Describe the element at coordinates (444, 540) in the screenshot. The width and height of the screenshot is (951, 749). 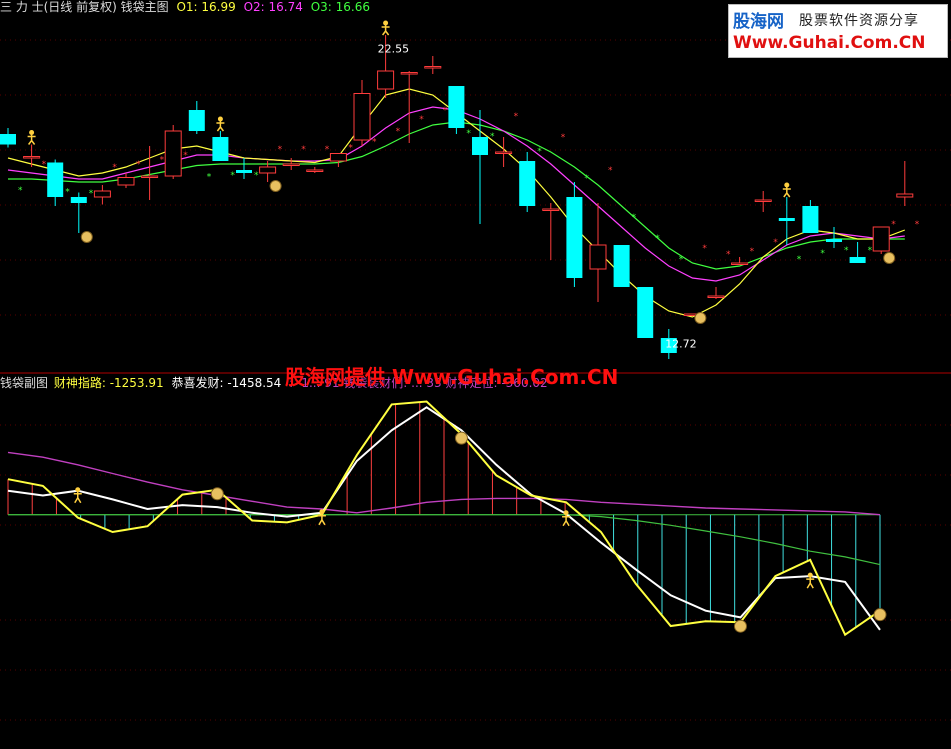
I see `indicator-green-line` at that location.